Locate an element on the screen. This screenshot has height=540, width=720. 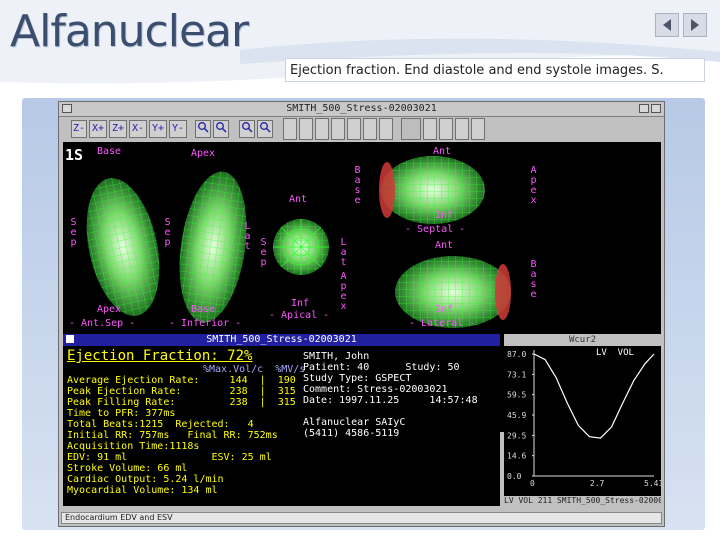
label-ant-mid: Ant is located at coordinates (442, 151).